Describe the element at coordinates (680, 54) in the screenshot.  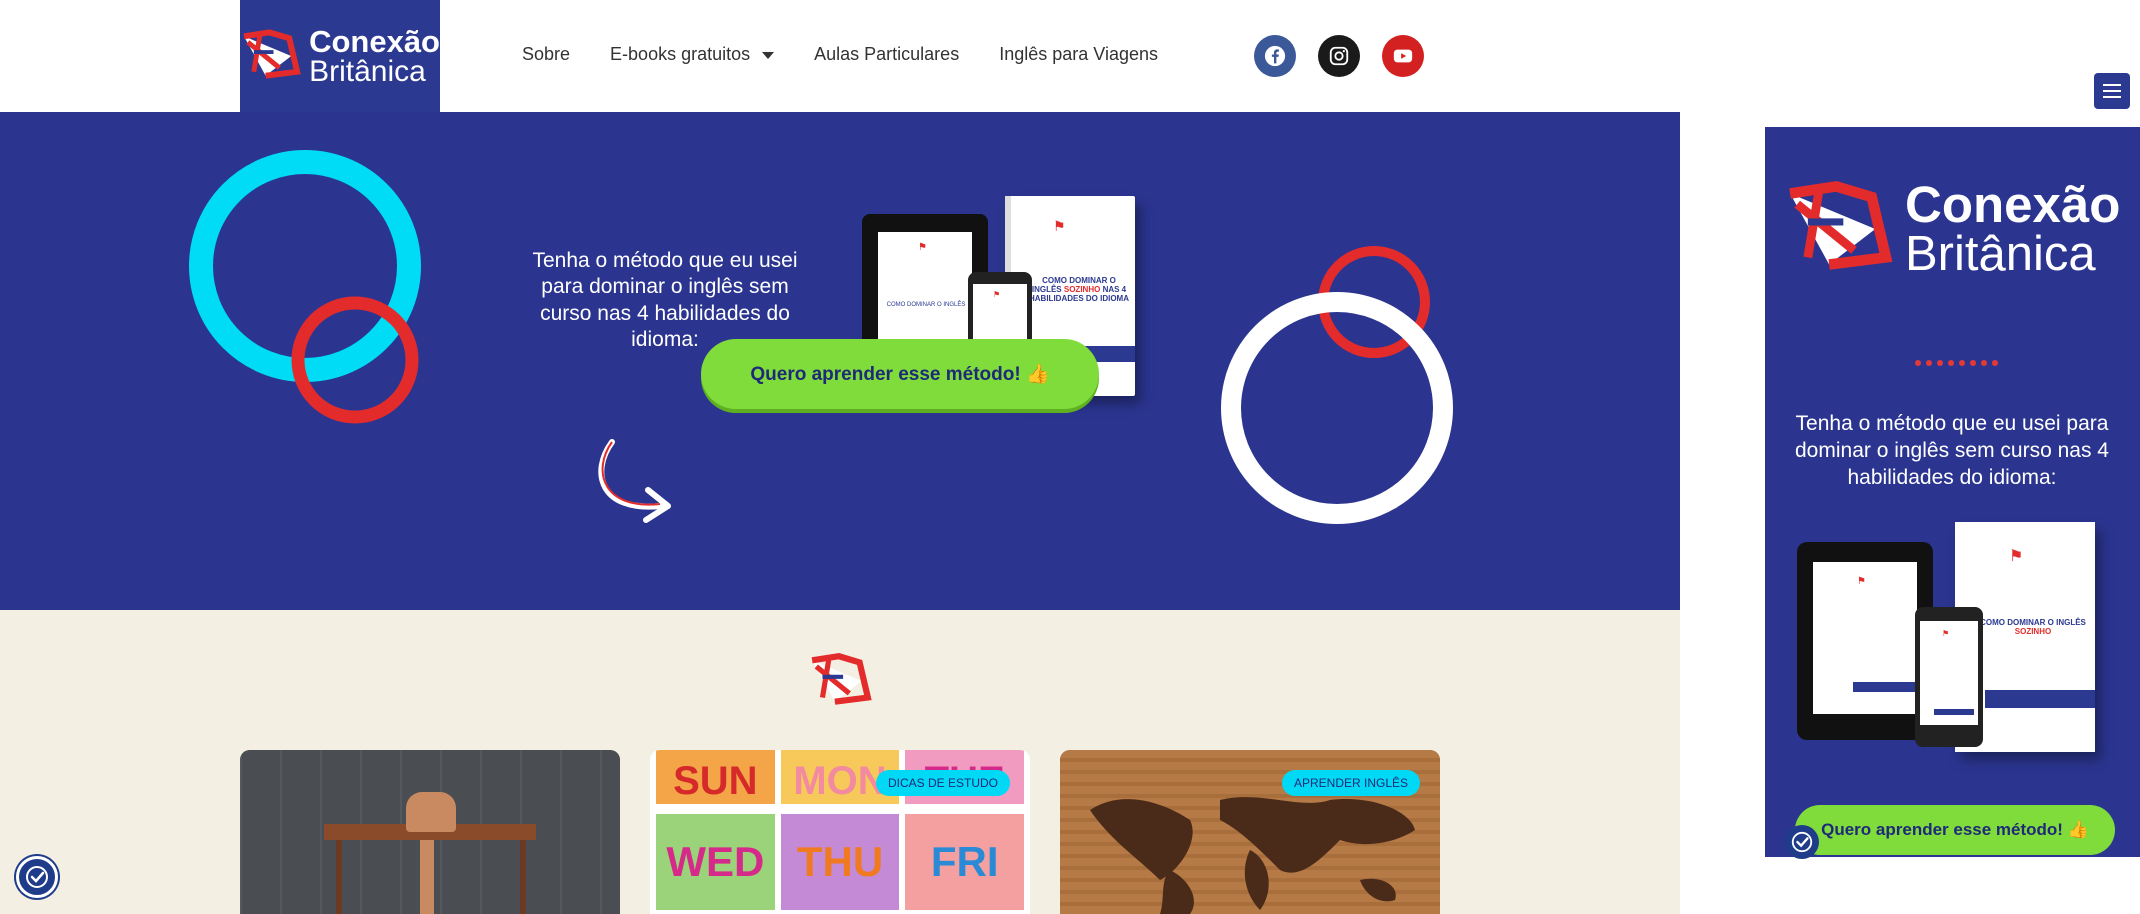
I see `nav-ebooks-label: E-books gratuitos` at that location.